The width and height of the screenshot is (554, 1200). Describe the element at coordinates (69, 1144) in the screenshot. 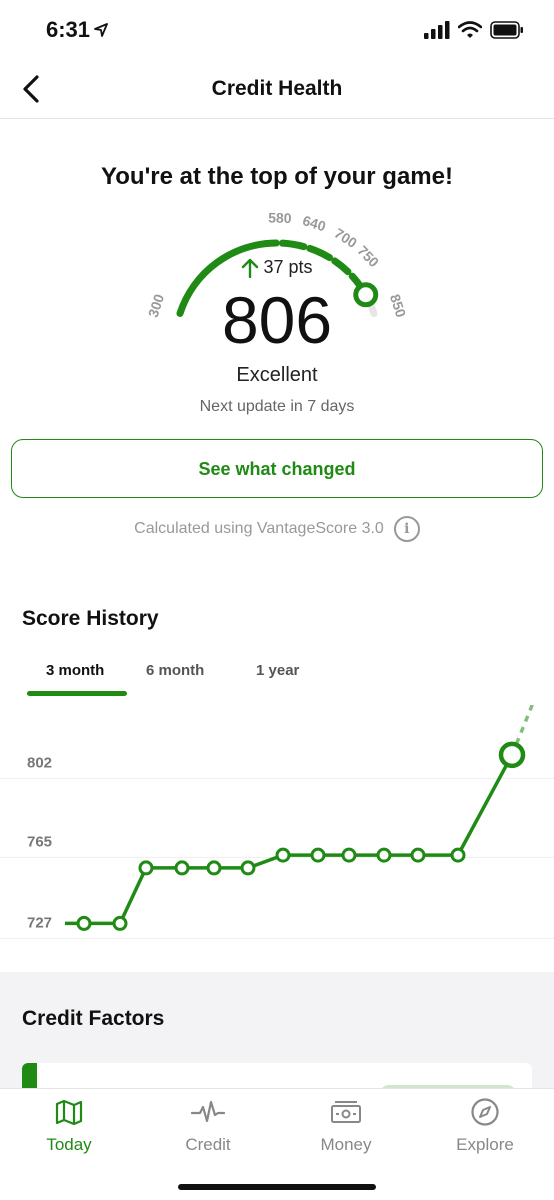

I see `tab-bar-label: Today` at that location.